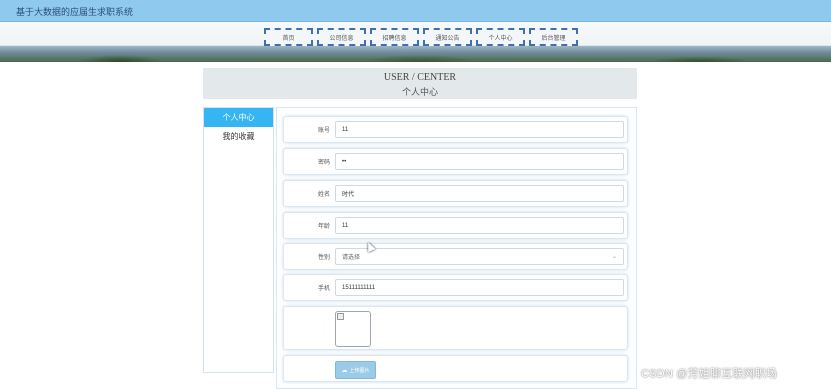  What do you see at coordinates (341, 37) in the screenshot?
I see `nav-item-company-info: 公司信息` at bounding box center [341, 37].